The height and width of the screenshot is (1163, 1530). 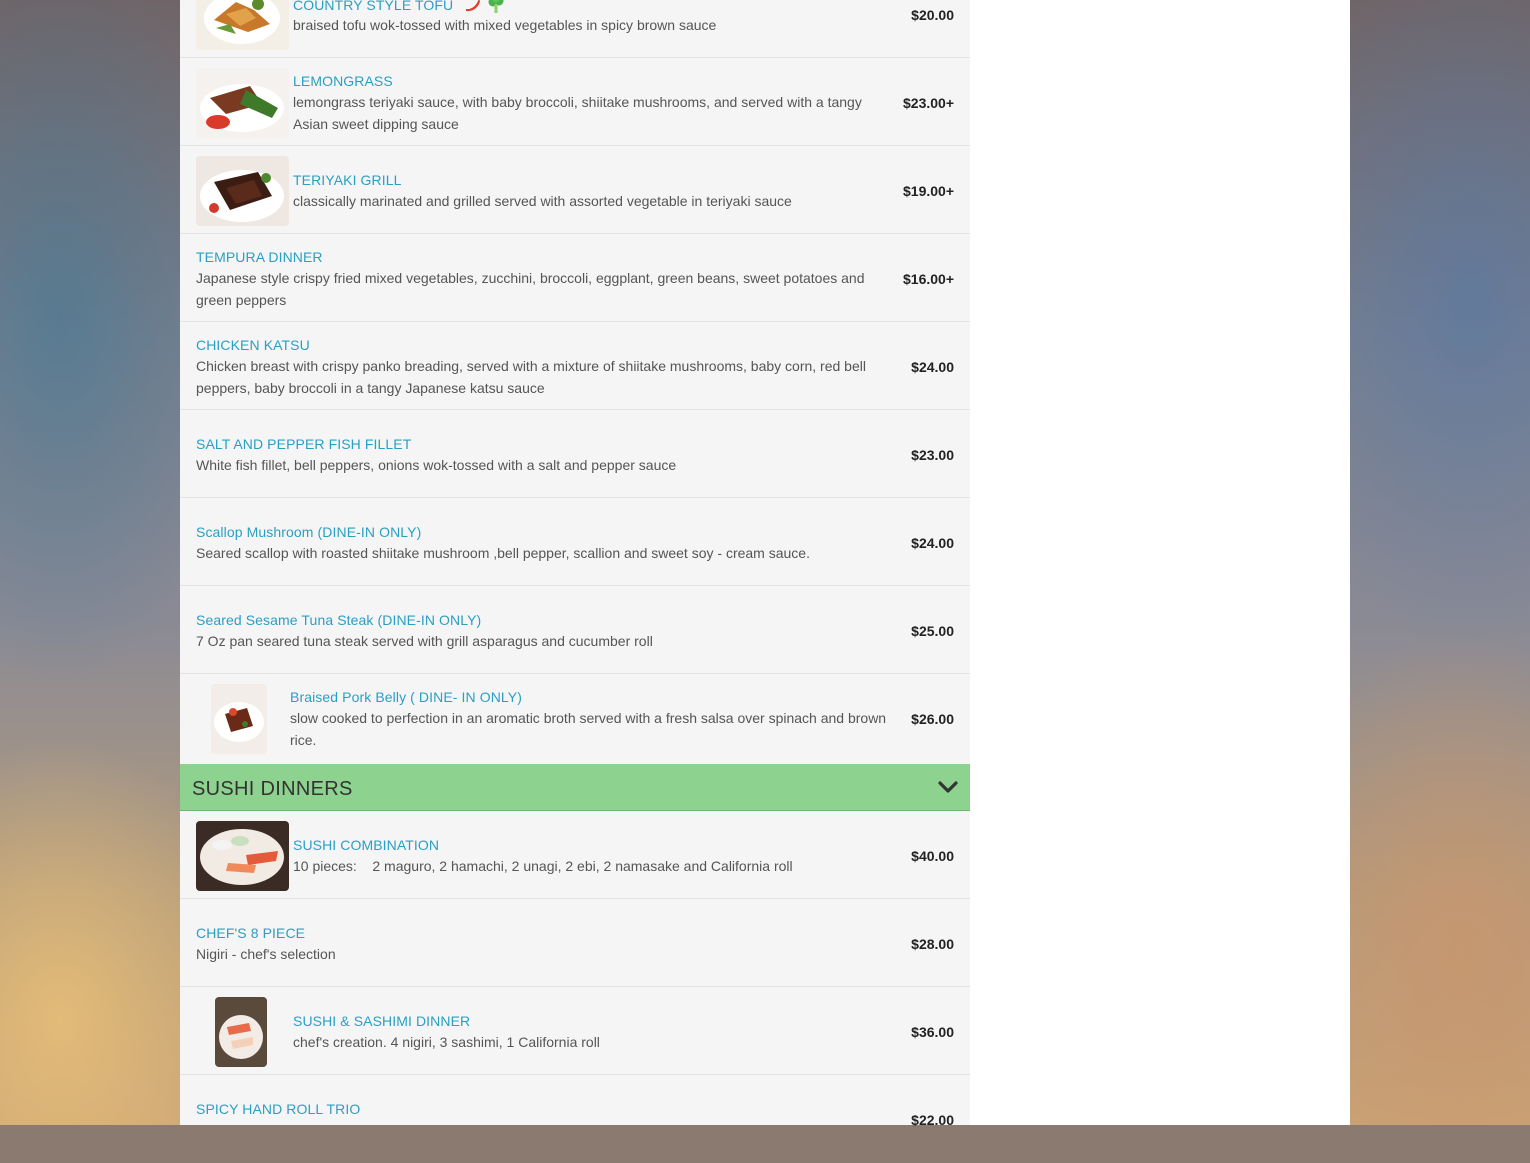 What do you see at coordinates (278, 1109) in the screenshot?
I see `item-name: SPICY HAND ROLL TRIO` at bounding box center [278, 1109].